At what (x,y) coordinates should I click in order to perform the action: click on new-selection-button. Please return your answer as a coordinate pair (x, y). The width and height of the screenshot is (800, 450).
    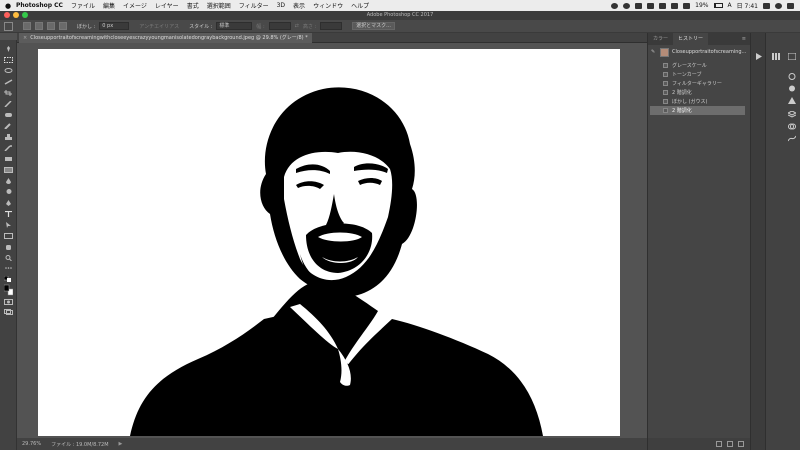
    Looking at the image, I should click on (27, 26).